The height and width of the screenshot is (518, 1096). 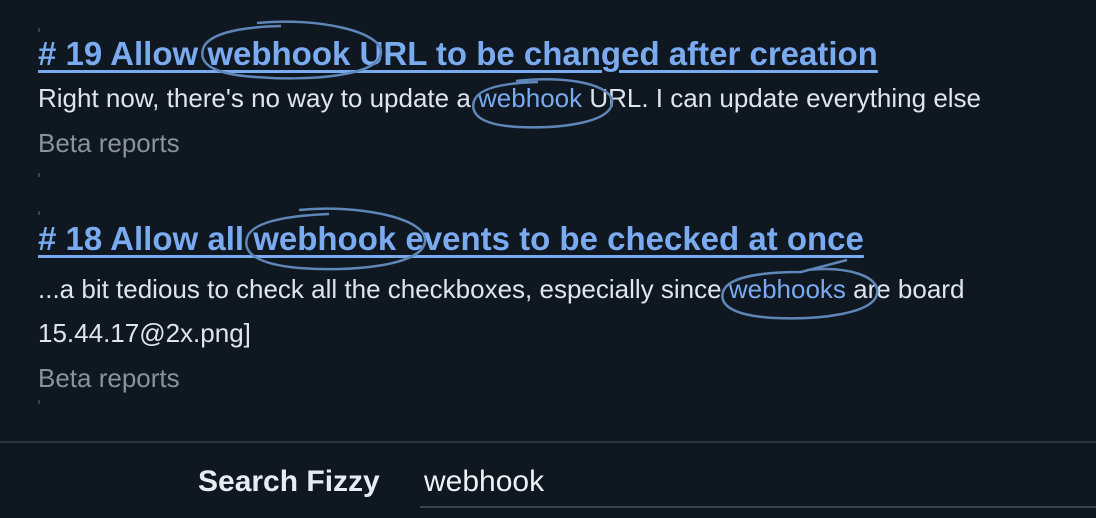 I want to click on title-prefix: # 18 Allow all, so click(x=146, y=238).